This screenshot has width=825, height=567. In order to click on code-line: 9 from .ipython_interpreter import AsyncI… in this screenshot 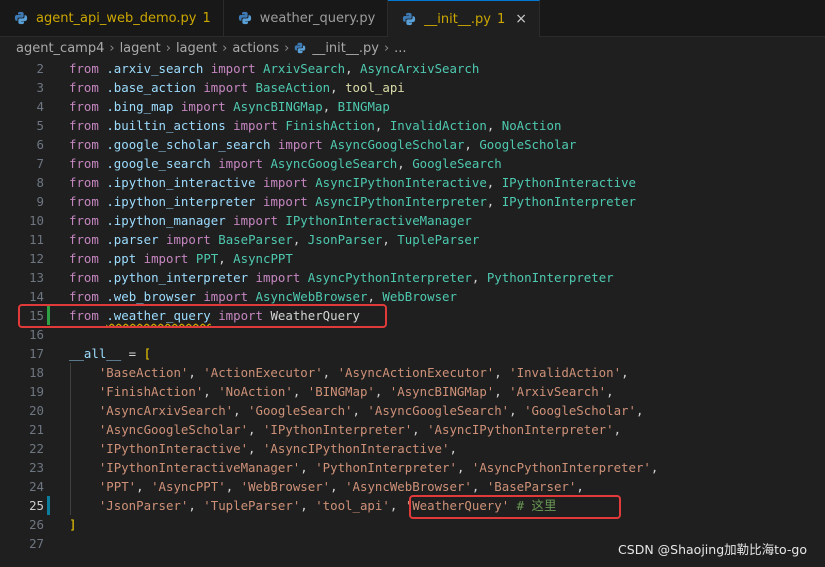, I will do `click(412, 201)`.